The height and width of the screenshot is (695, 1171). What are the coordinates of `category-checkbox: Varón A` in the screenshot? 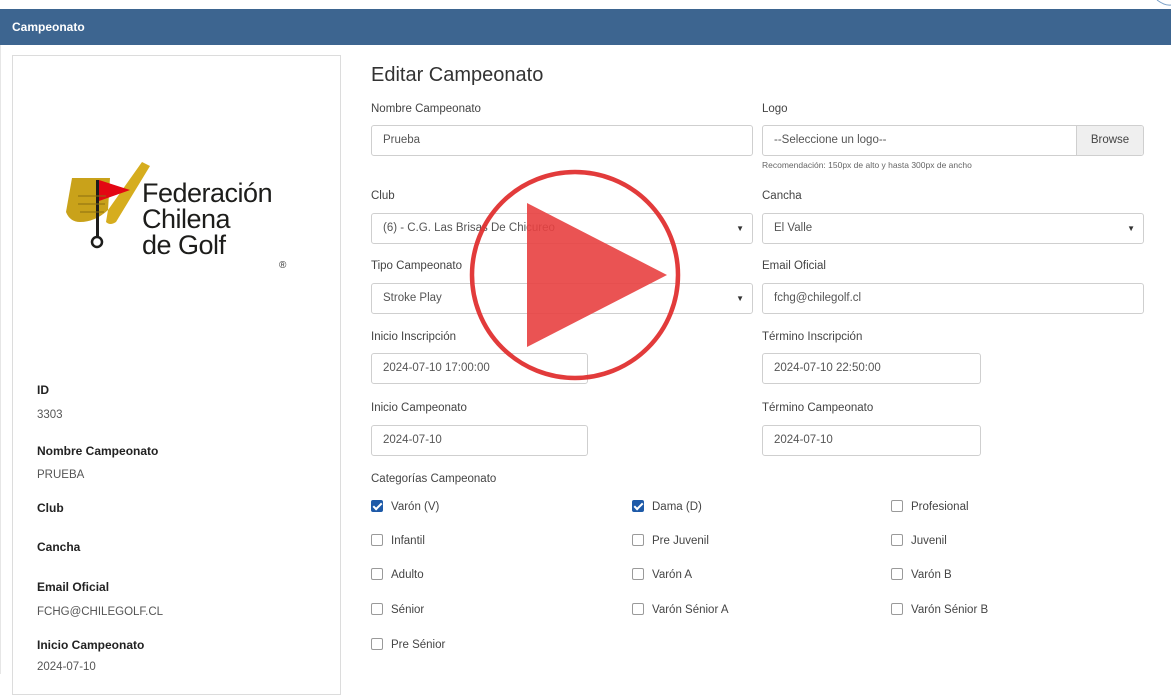 It's located at (662, 575).